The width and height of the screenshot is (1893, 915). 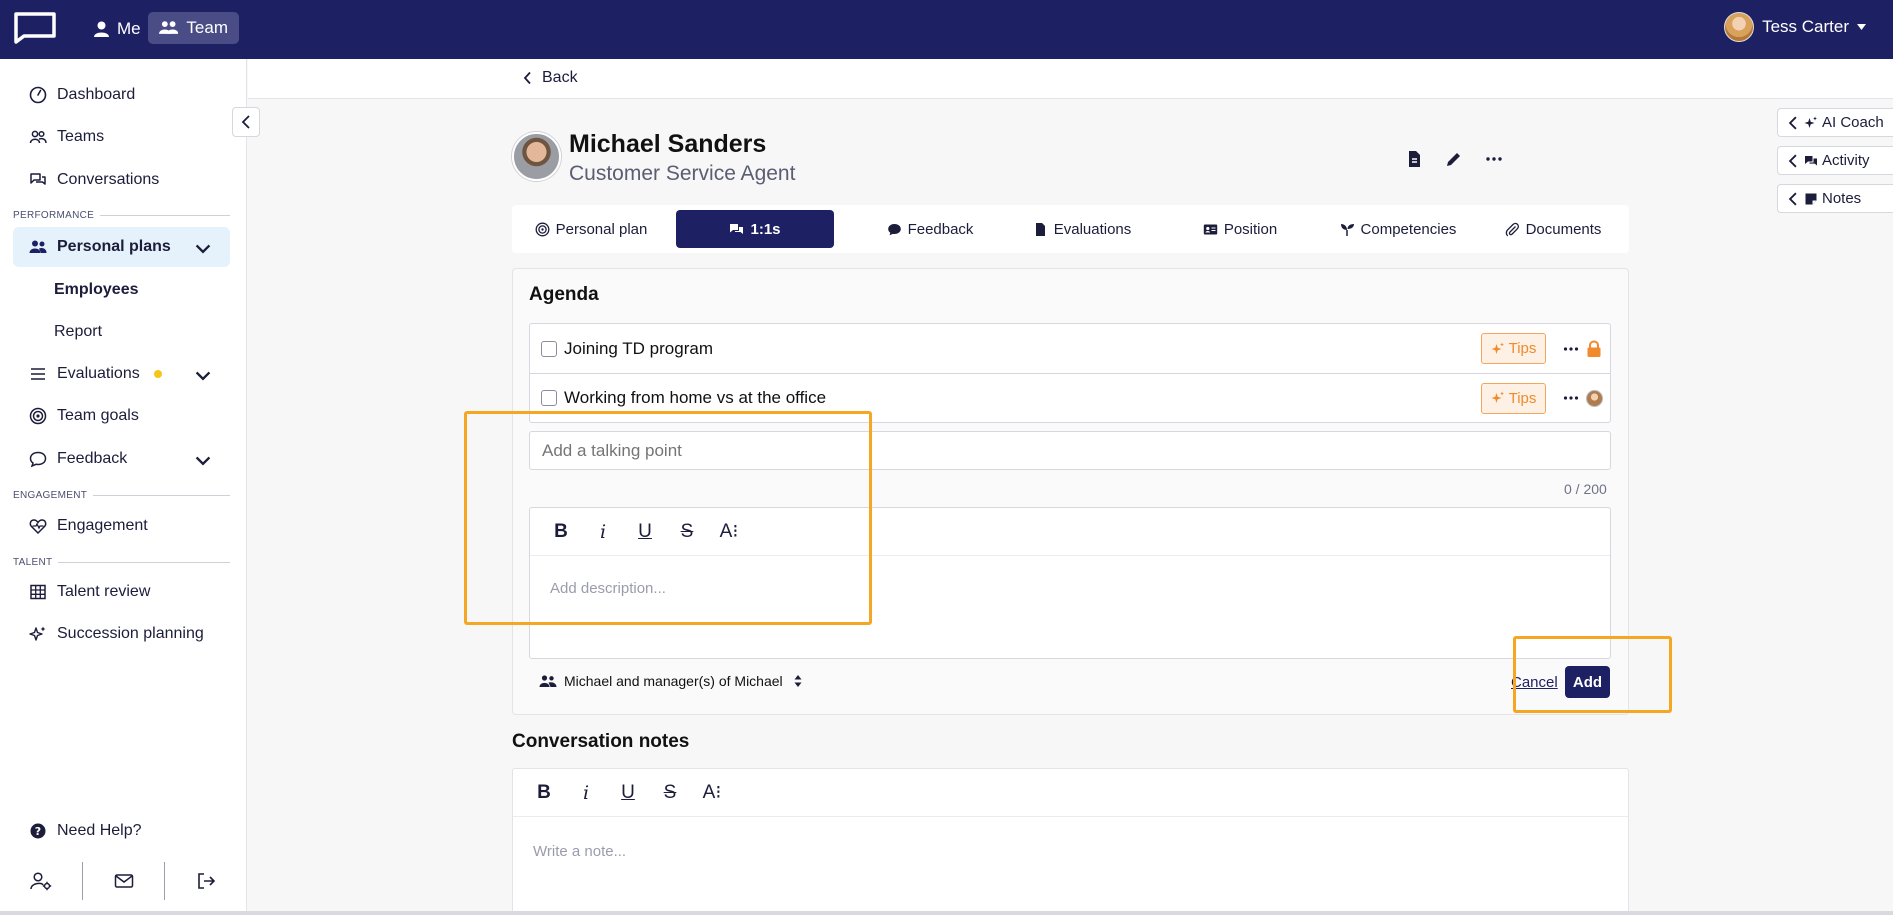 What do you see at coordinates (121, 562) in the screenshot?
I see `section-talent: TALENT` at bounding box center [121, 562].